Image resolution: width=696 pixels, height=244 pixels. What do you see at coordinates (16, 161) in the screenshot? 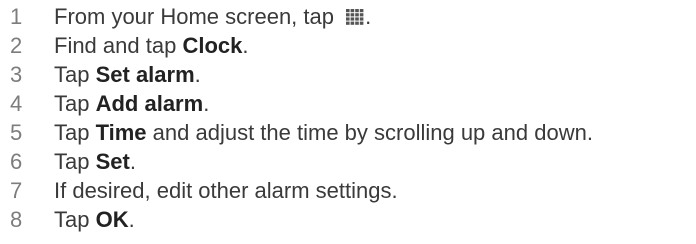
I see `step-number: 6` at bounding box center [16, 161].